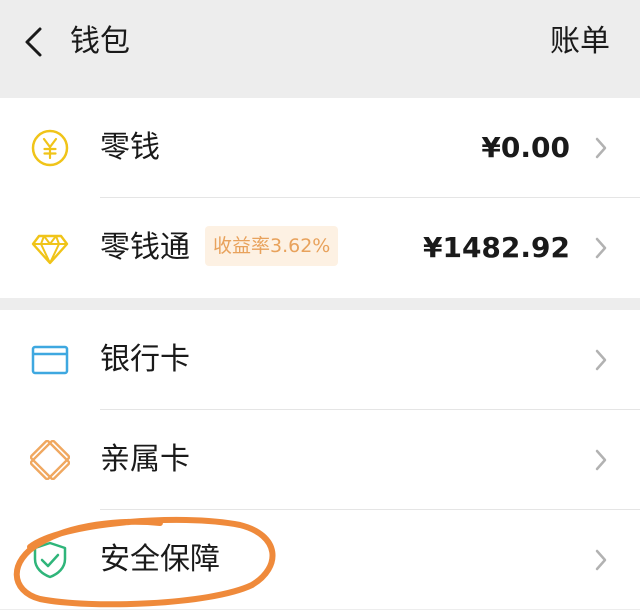  What do you see at coordinates (145, 359) in the screenshot?
I see `bank-card-label: 银行卡` at bounding box center [145, 359].